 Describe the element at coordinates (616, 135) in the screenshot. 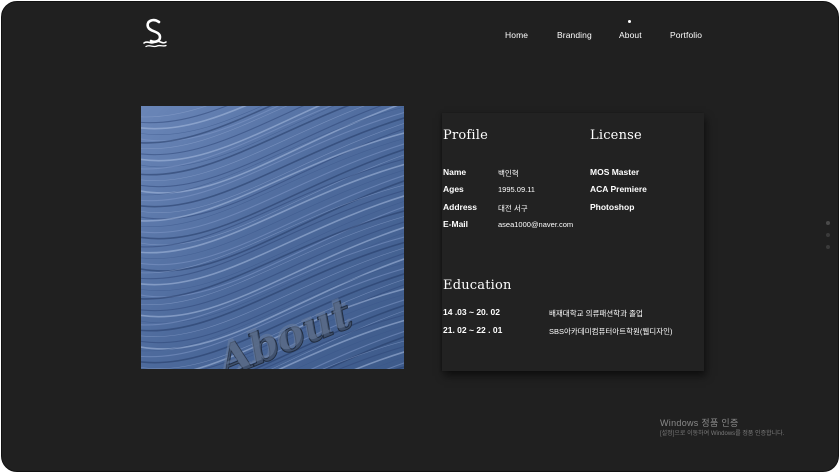

I see `license-title: License` at that location.